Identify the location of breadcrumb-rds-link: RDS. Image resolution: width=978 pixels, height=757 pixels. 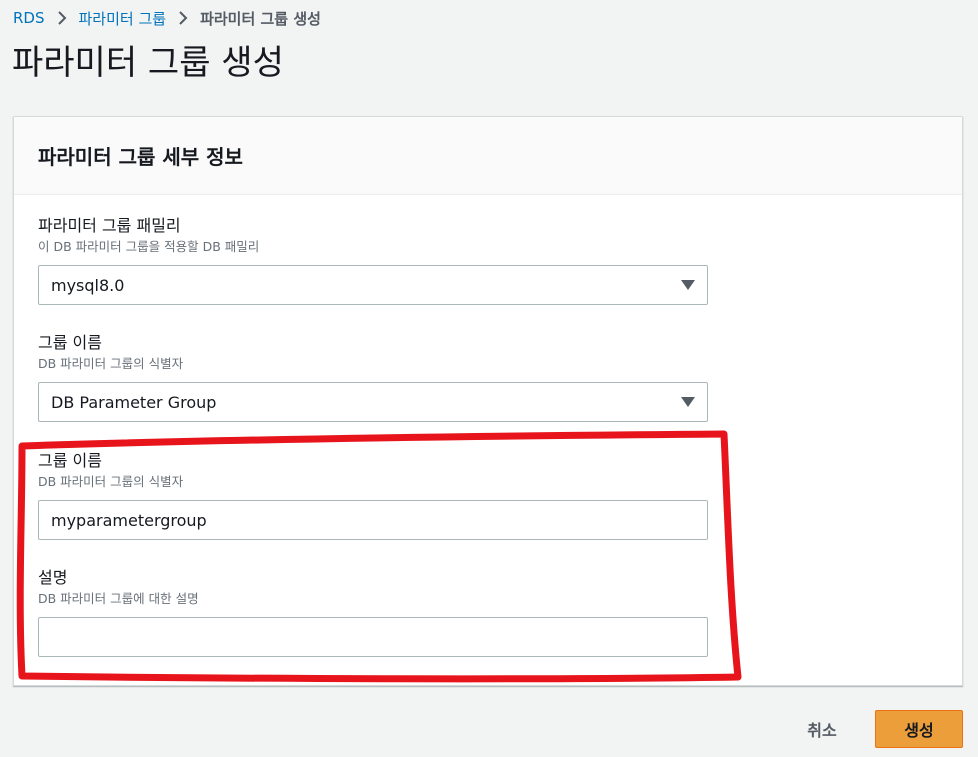
(29, 18).